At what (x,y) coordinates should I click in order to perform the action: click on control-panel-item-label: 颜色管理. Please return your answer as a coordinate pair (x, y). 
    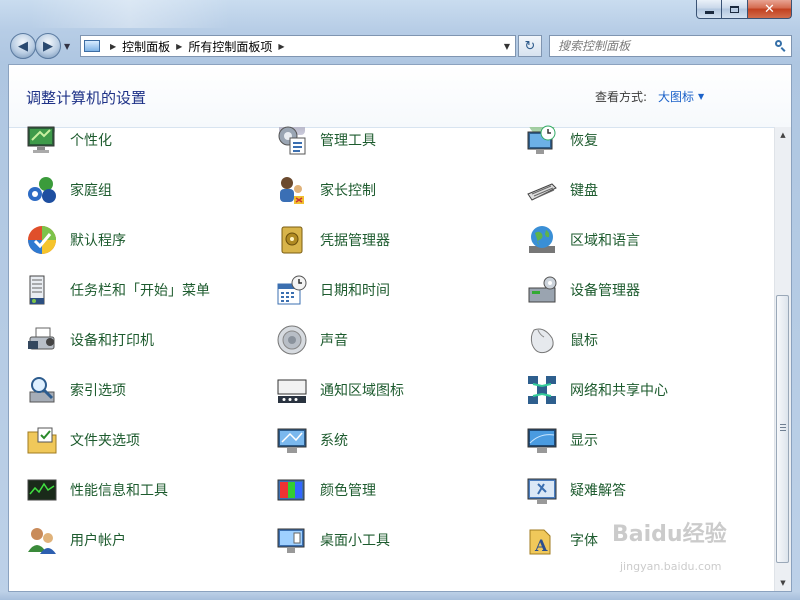
    Looking at the image, I should click on (348, 490).